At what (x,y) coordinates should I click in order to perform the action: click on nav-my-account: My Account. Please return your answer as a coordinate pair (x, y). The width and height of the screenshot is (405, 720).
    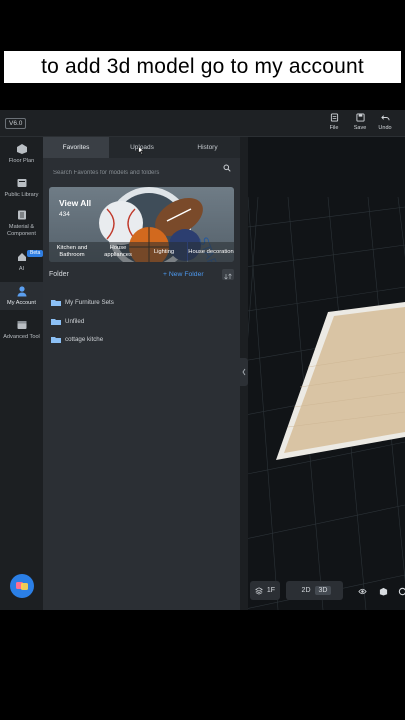
    Looking at the image, I should click on (21, 296).